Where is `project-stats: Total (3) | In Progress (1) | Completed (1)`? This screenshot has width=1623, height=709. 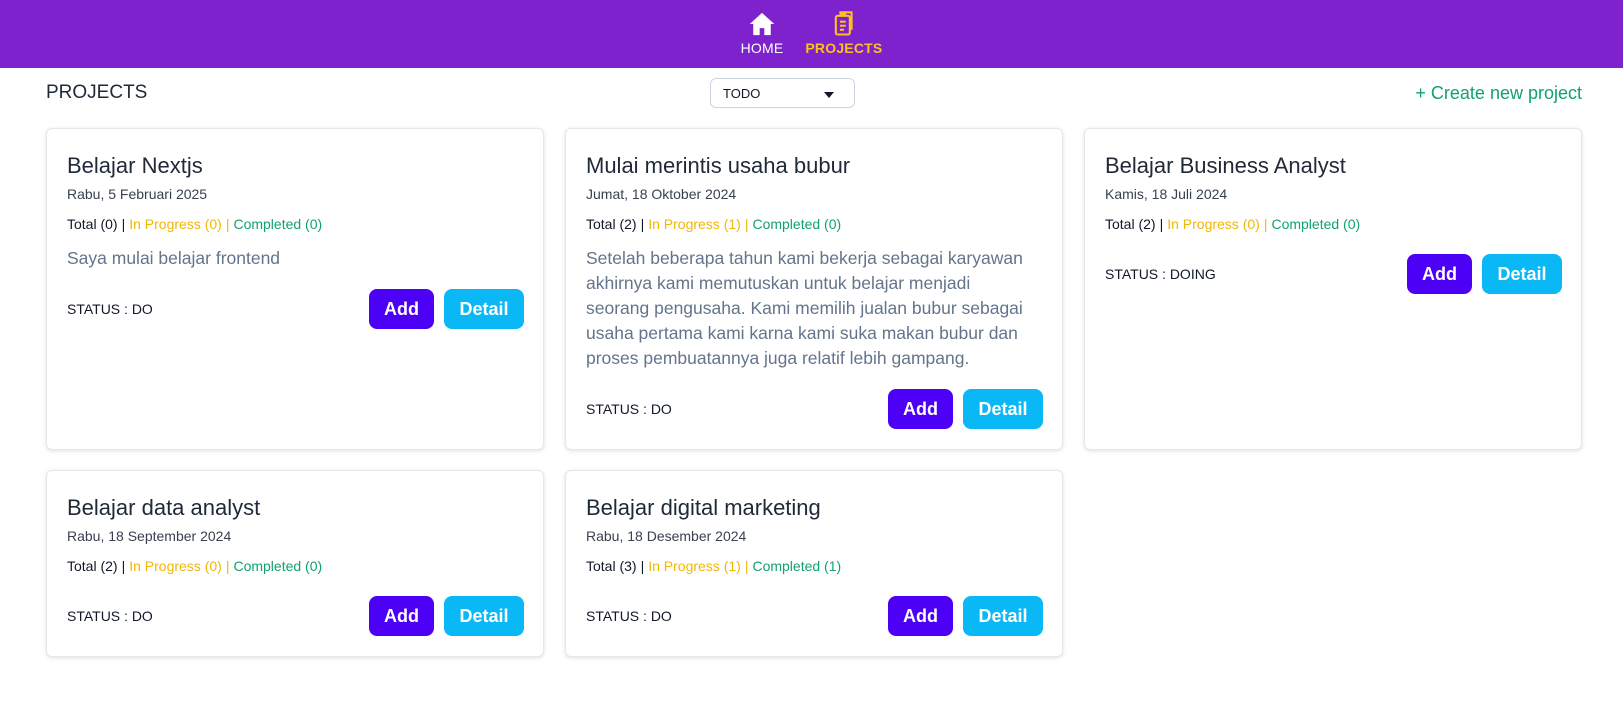 project-stats: Total (3) | In Progress (1) | Completed (1) is located at coordinates (714, 566).